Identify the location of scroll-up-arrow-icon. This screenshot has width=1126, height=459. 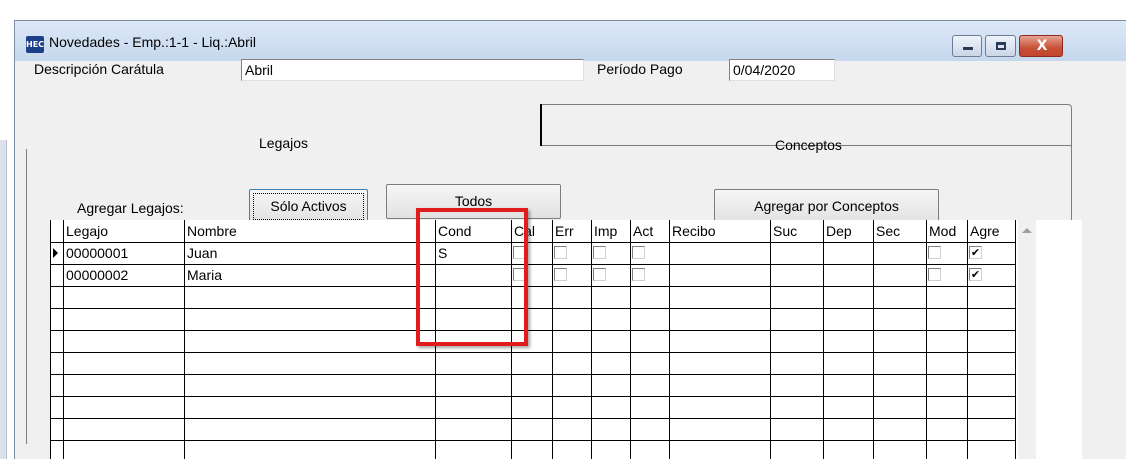
(1027, 230).